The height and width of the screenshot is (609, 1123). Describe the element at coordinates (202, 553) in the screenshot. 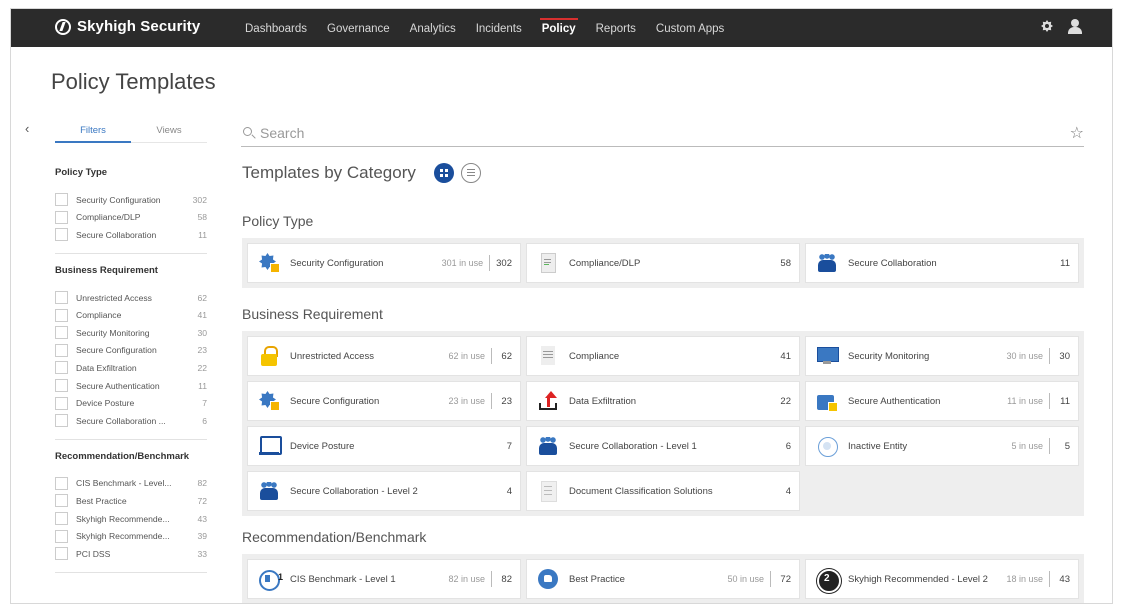

I see `filter-option-count: 33` at that location.